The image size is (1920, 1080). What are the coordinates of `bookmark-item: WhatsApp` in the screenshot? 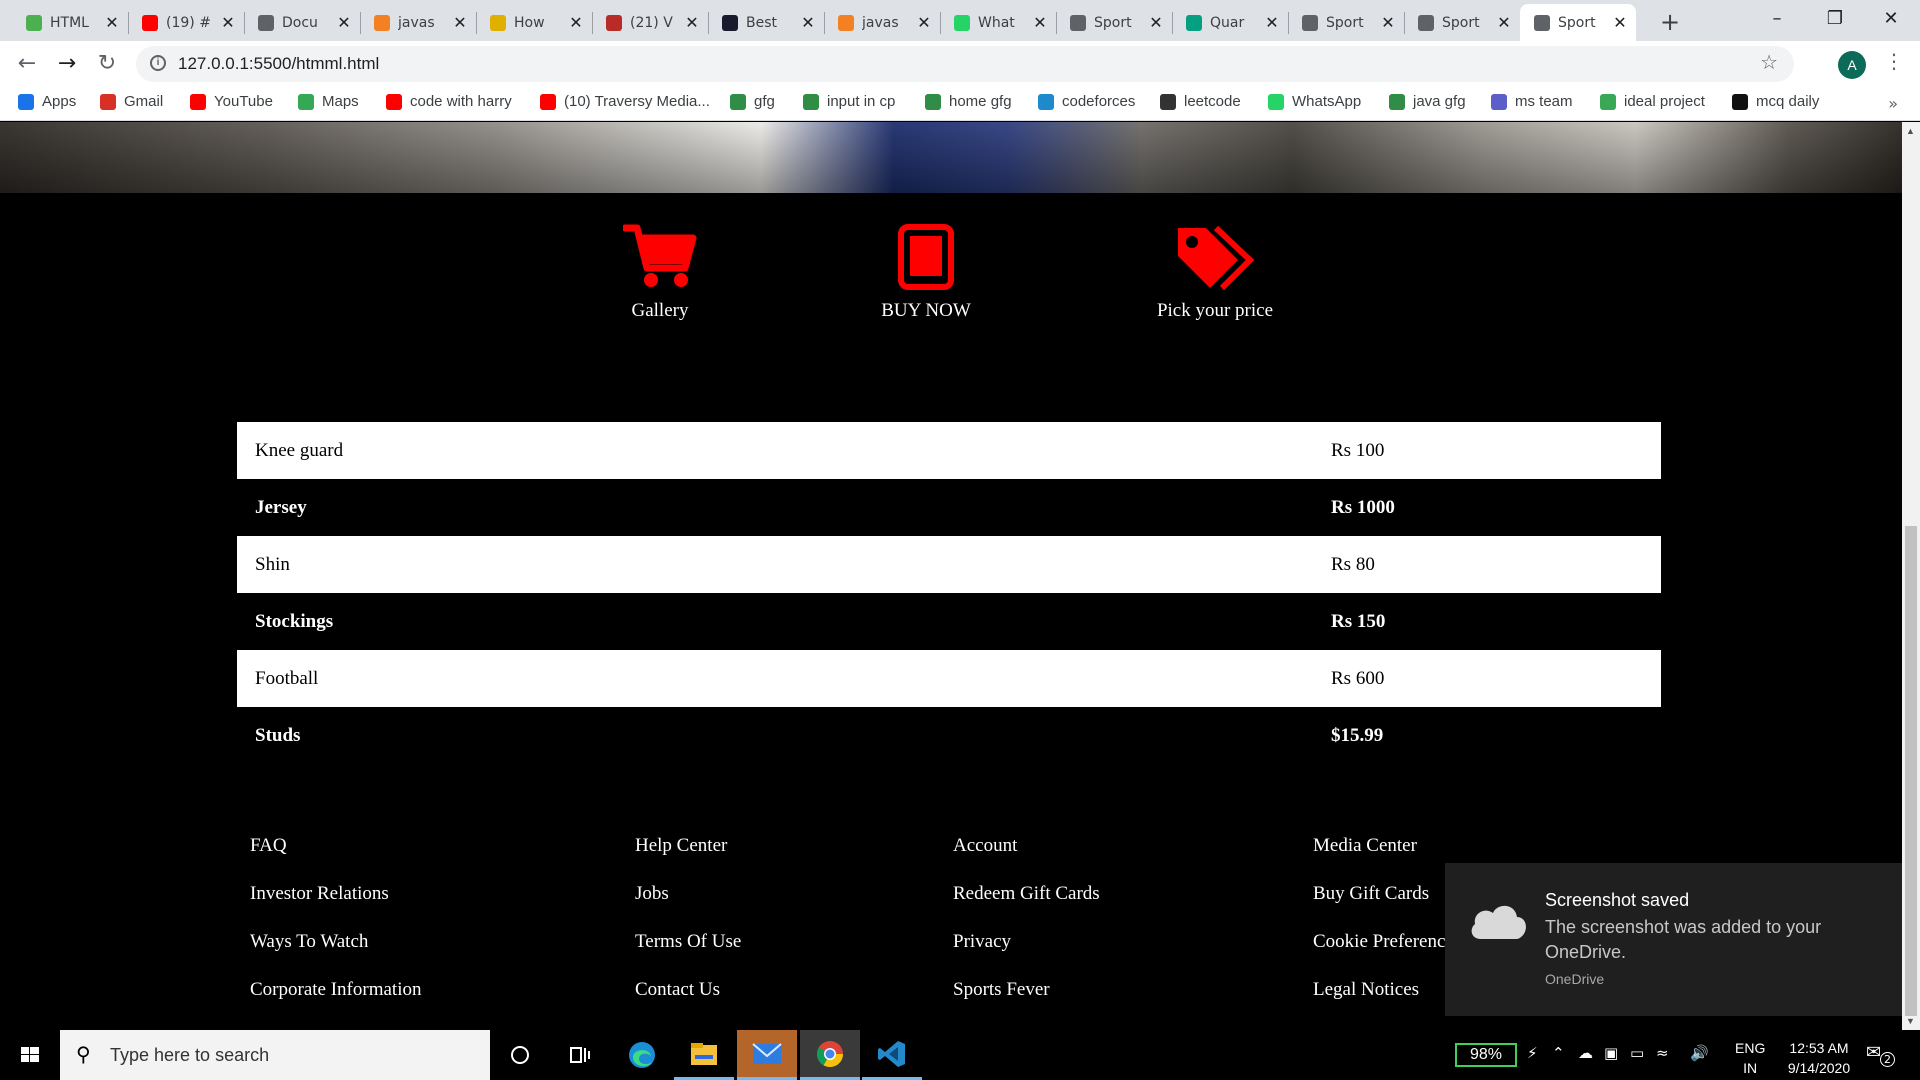 It's located at (1314, 101).